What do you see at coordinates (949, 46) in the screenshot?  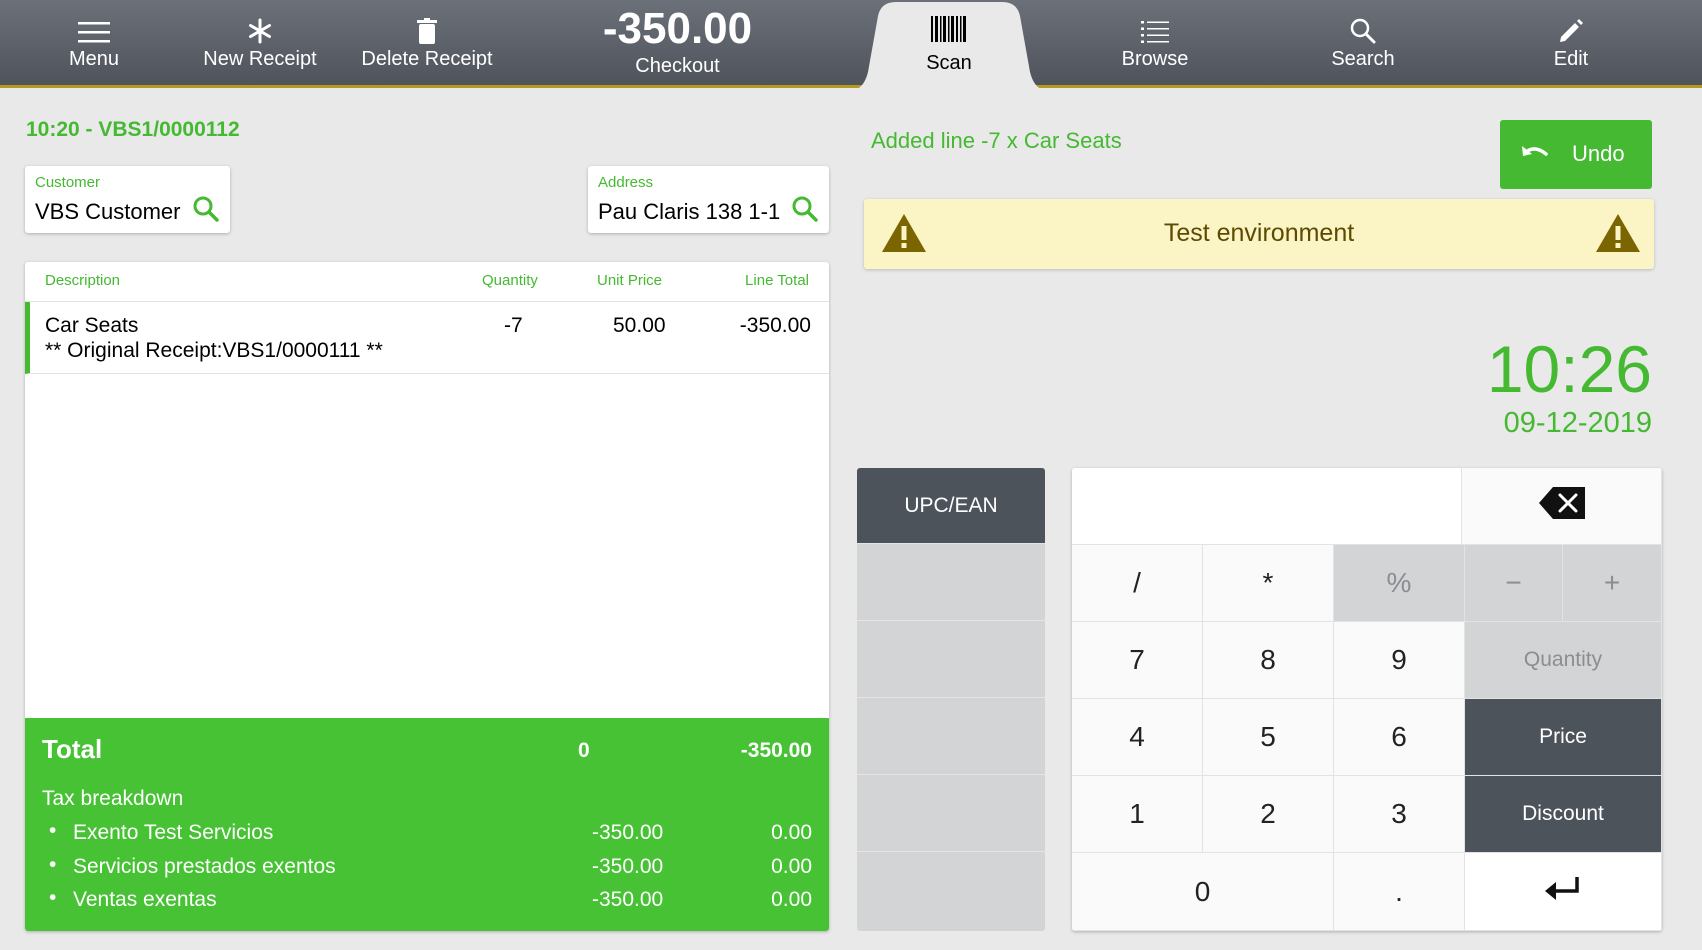 I see `tab-scan: Scan` at bounding box center [949, 46].